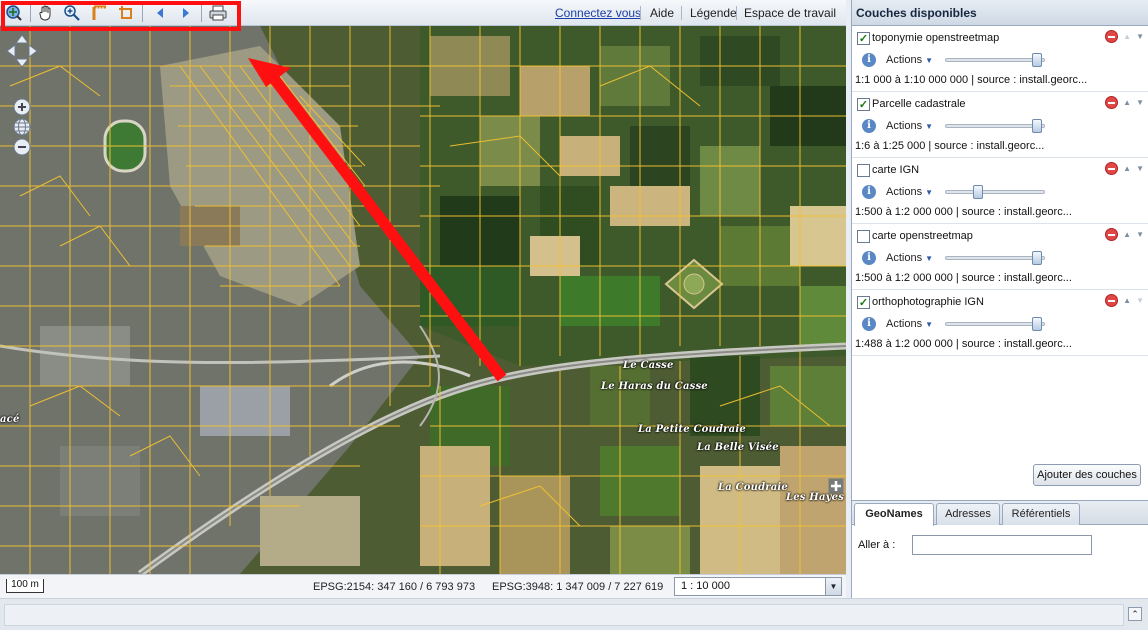 This screenshot has height=630, width=1148. I want to click on layer-header: ✓ Parcelle cadastrale, so click(911, 104).